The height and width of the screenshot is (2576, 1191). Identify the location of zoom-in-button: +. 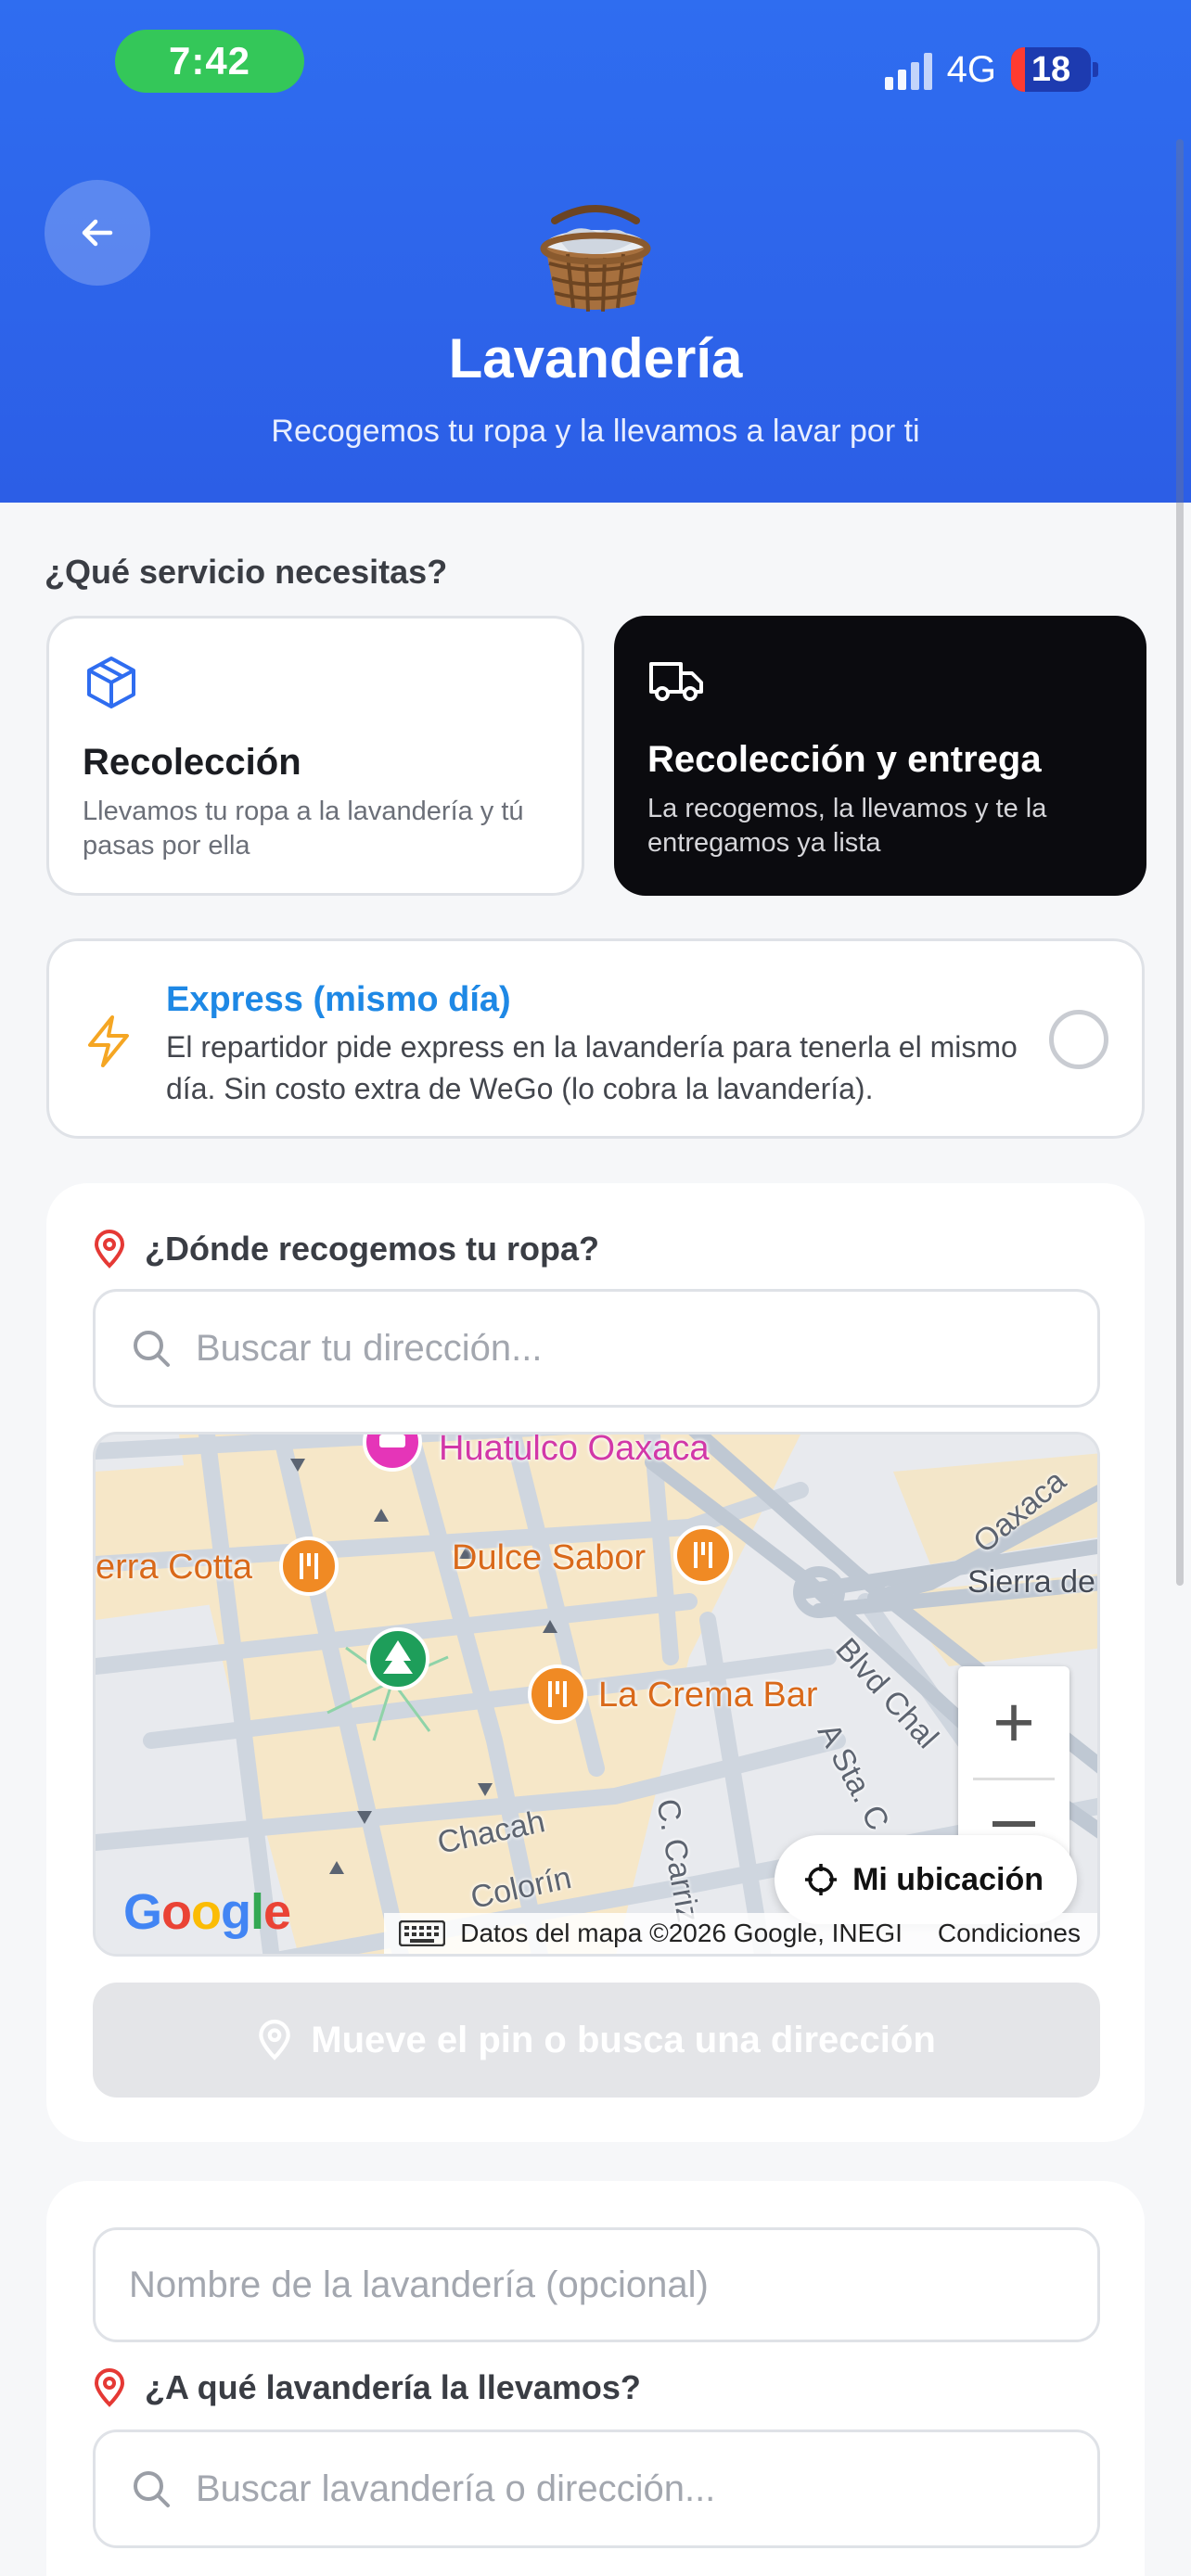
(1014, 1722).